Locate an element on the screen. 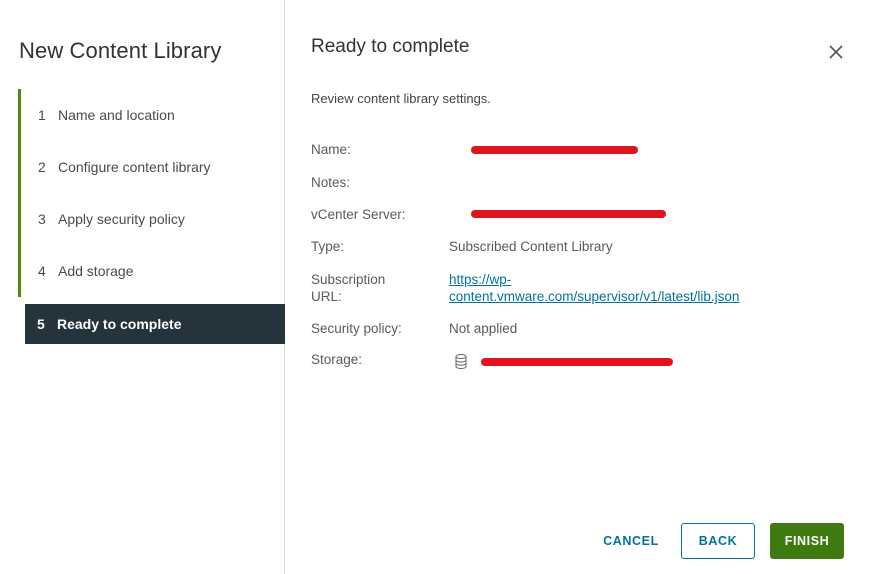 This screenshot has height=574, width=881. step-label: Configure content library is located at coordinates (134, 167).